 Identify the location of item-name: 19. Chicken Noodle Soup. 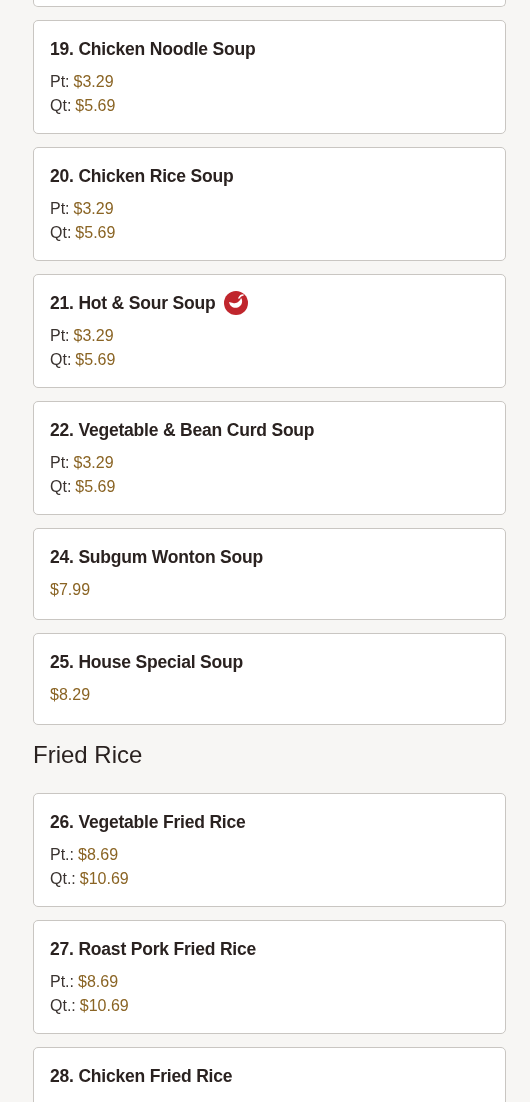
(153, 49).